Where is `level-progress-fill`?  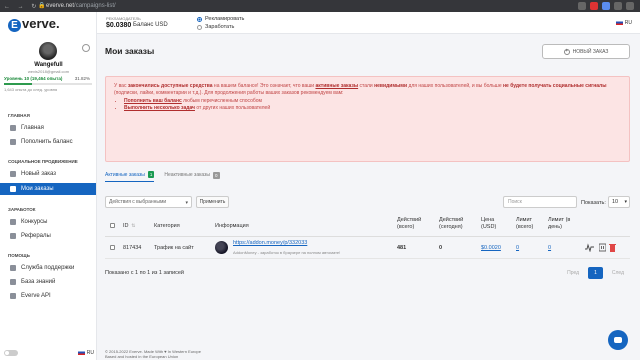
level-progress-fill is located at coordinates (18, 84).